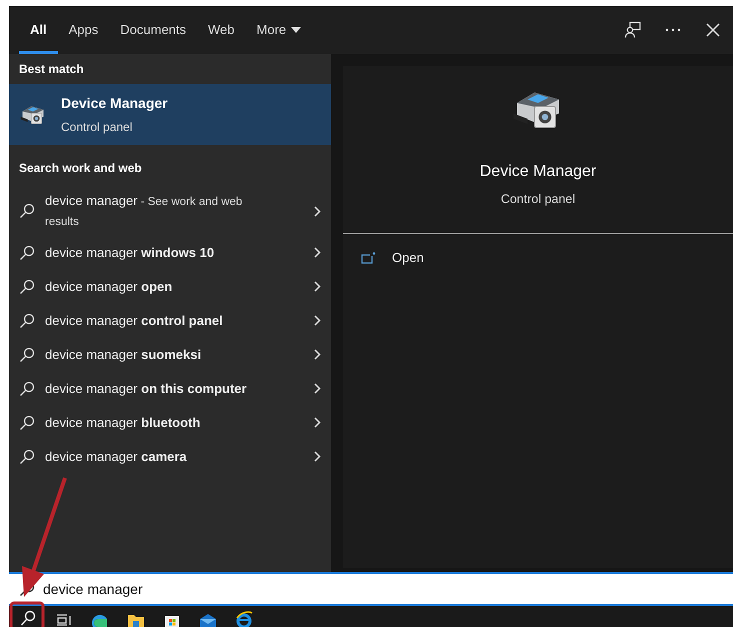 The height and width of the screenshot is (627, 733). What do you see at coordinates (170, 211) in the screenshot?
I see `search-suggestion: device manager - See work and web results` at bounding box center [170, 211].